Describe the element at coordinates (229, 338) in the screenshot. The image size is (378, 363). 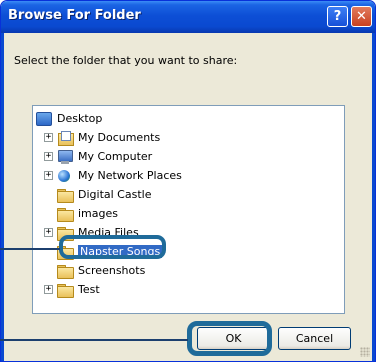
I see `ok-callout-ring` at that location.